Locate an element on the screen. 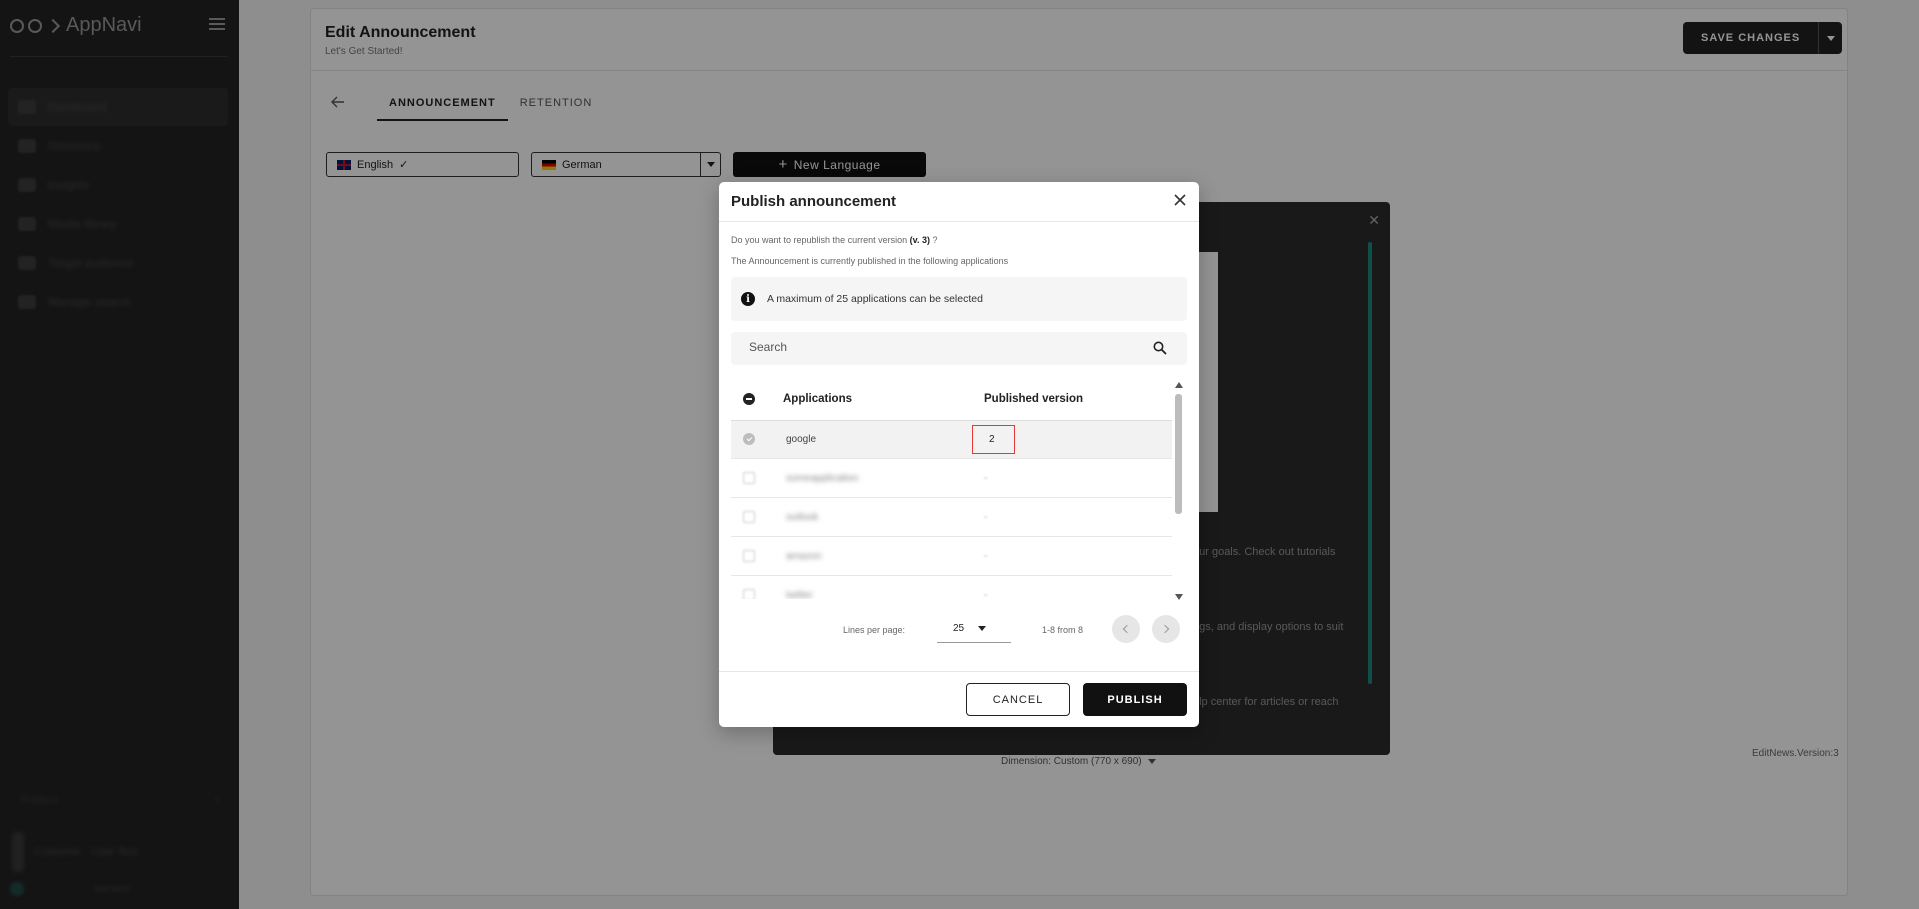  modal-divider is located at coordinates (959, 221).